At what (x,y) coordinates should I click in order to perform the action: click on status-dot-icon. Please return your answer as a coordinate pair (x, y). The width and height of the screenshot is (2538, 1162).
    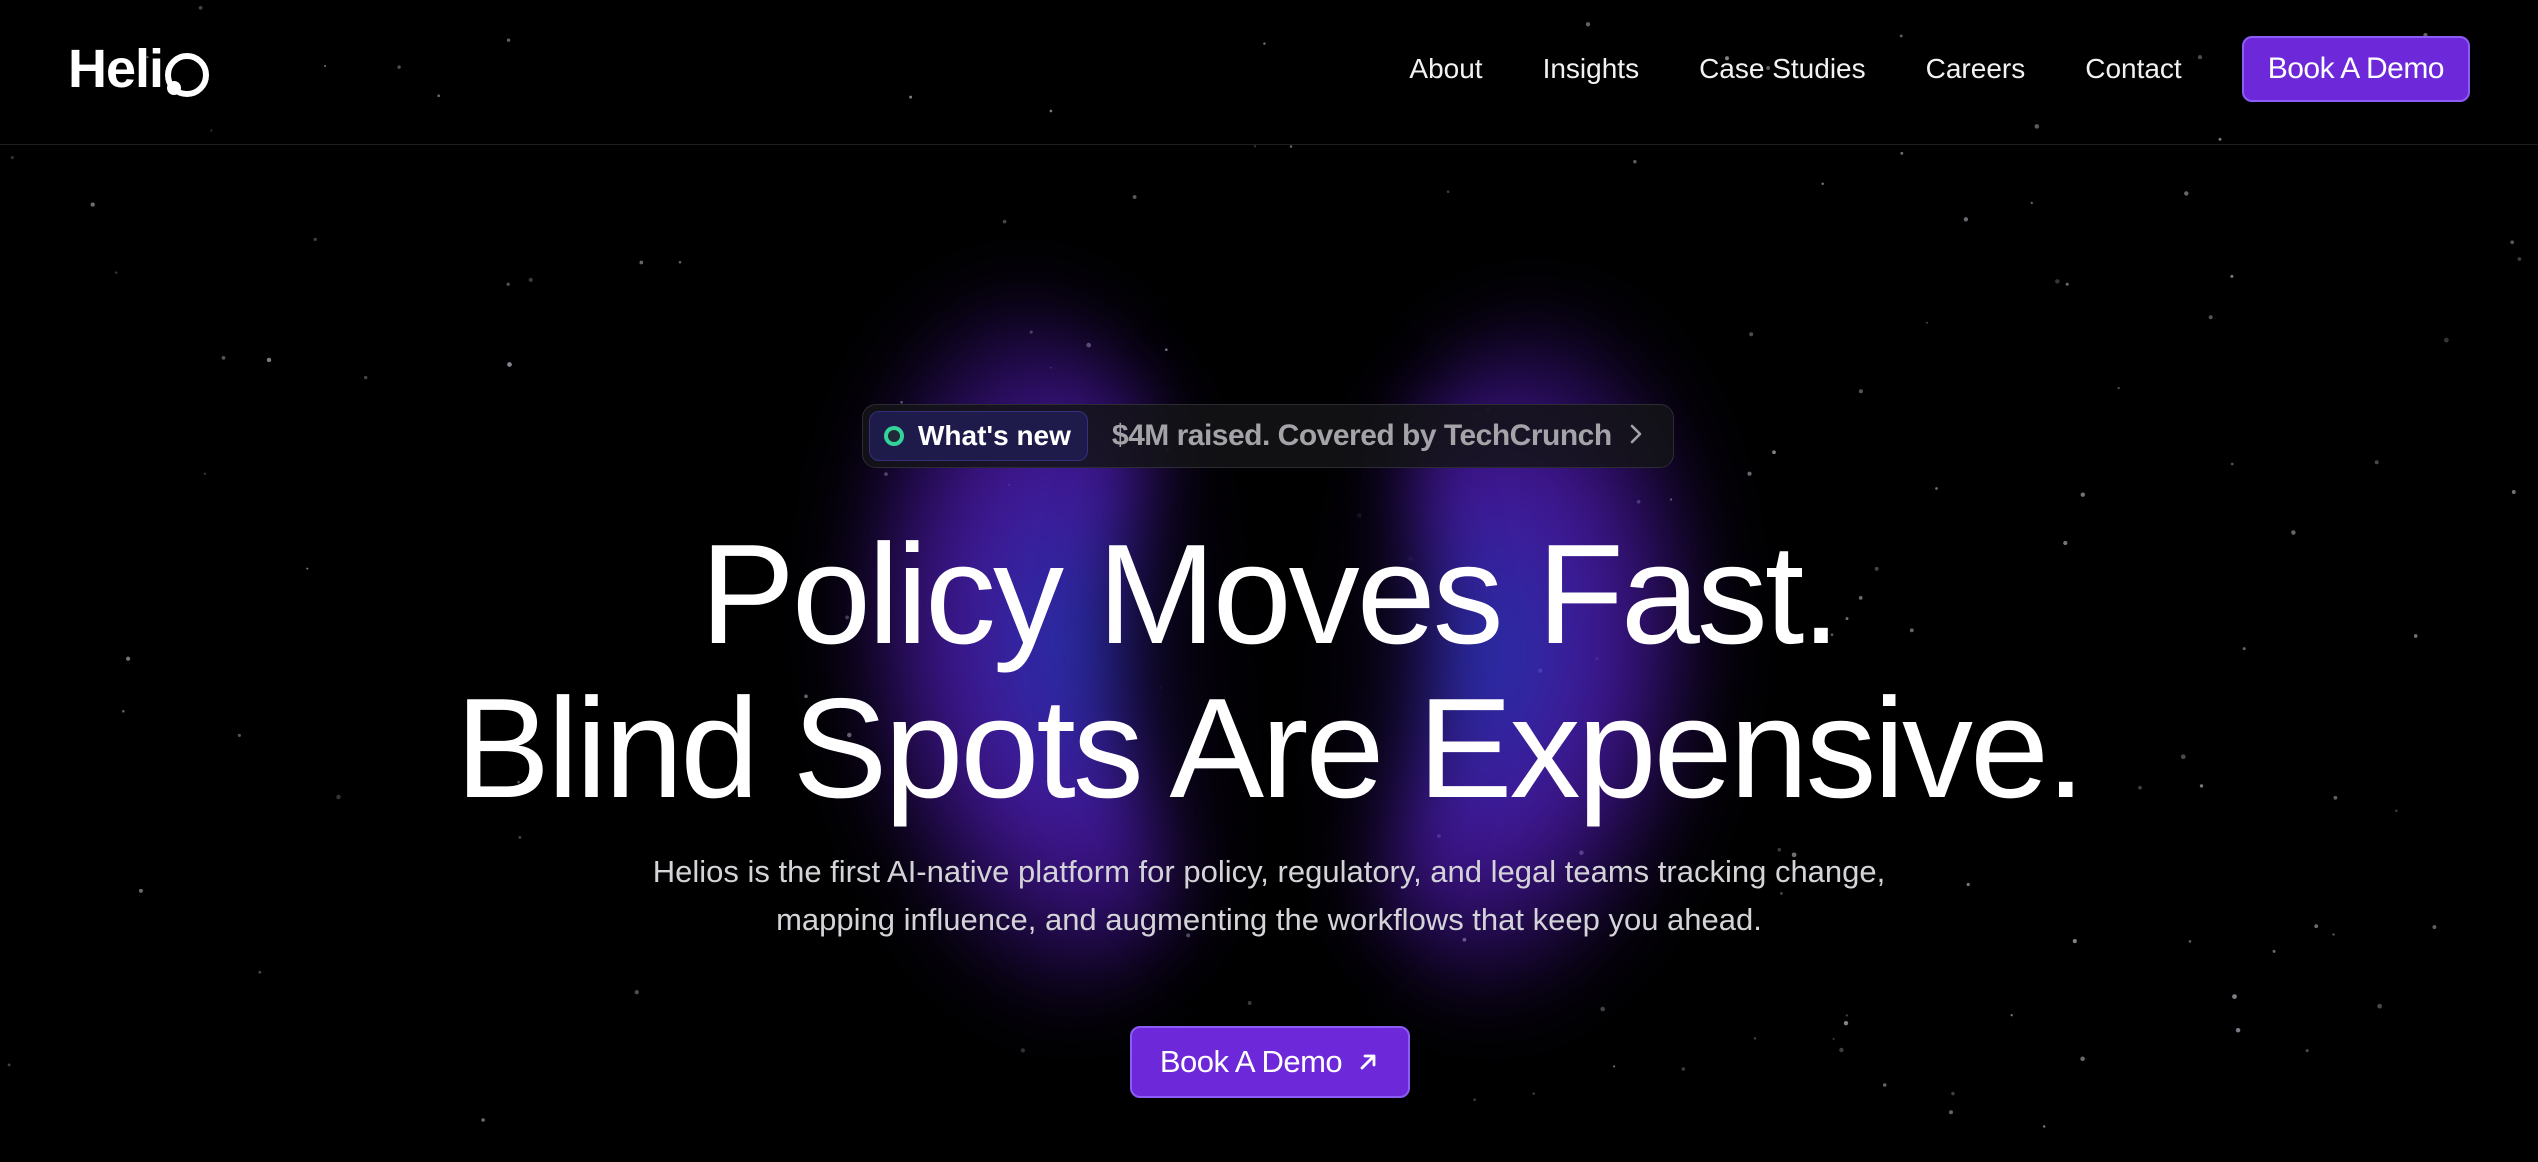
    Looking at the image, I should click on (894, 436).